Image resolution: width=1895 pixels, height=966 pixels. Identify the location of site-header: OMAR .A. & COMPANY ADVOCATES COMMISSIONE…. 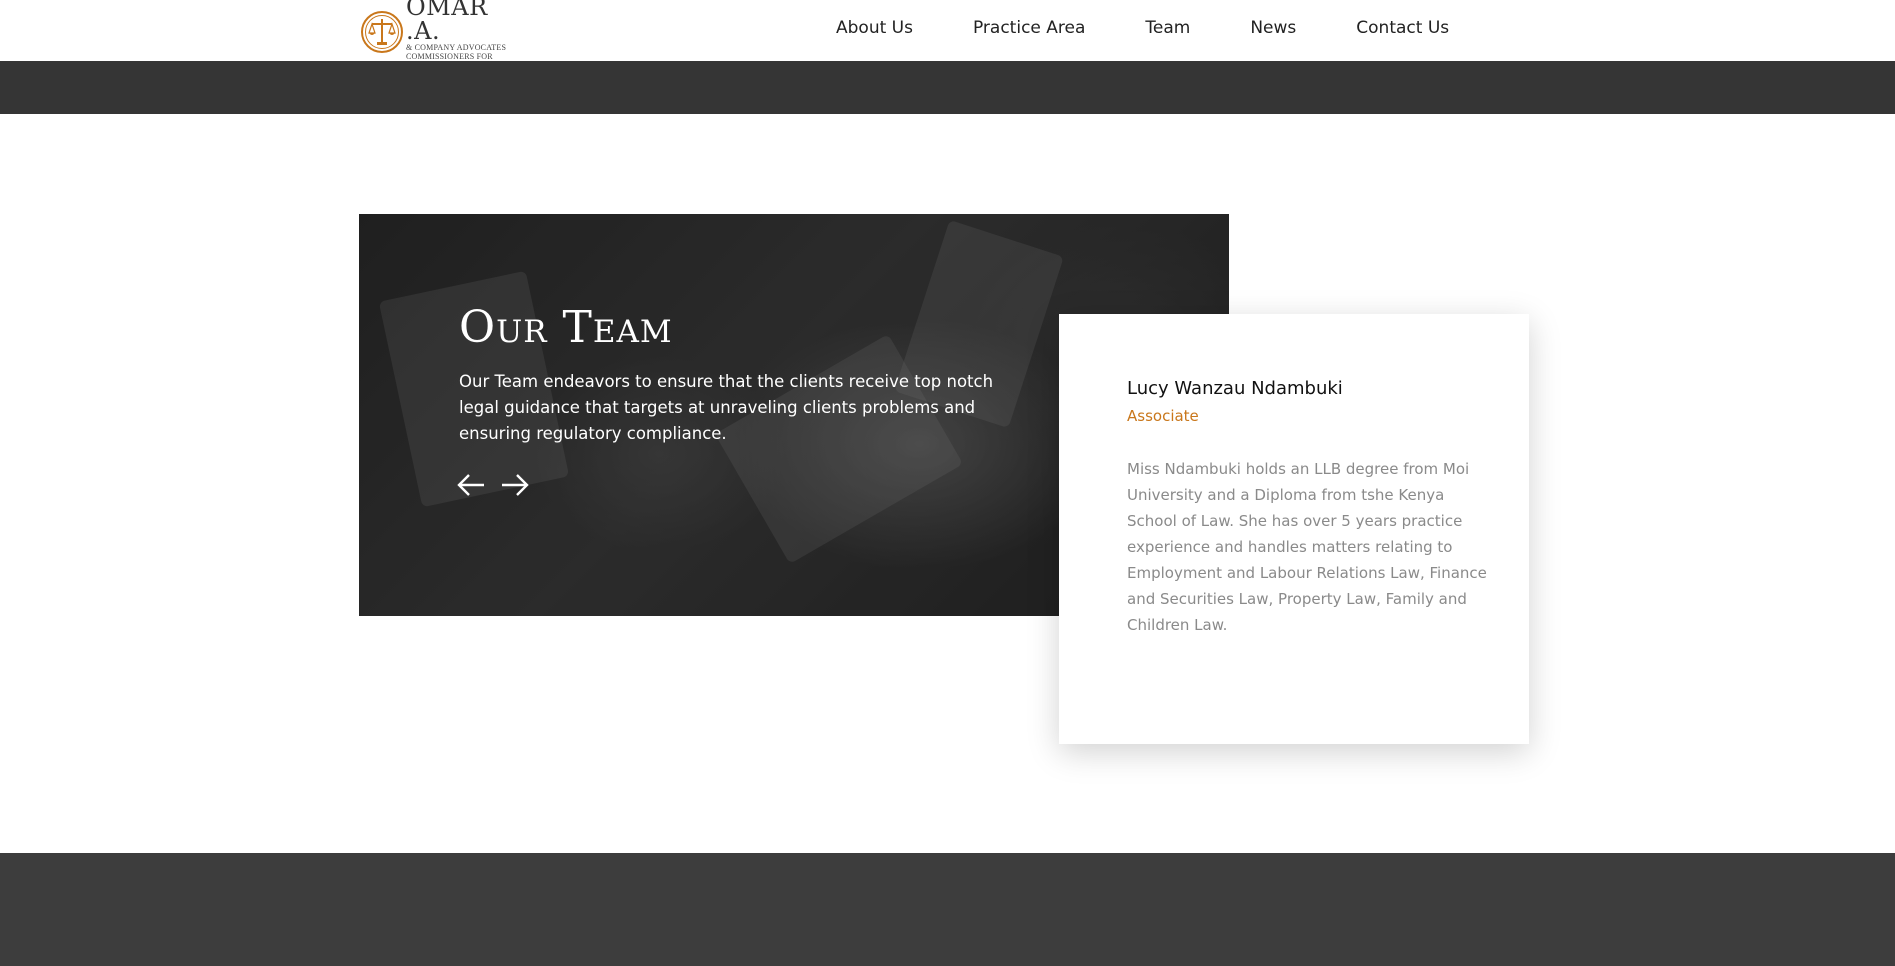
(947, 34).